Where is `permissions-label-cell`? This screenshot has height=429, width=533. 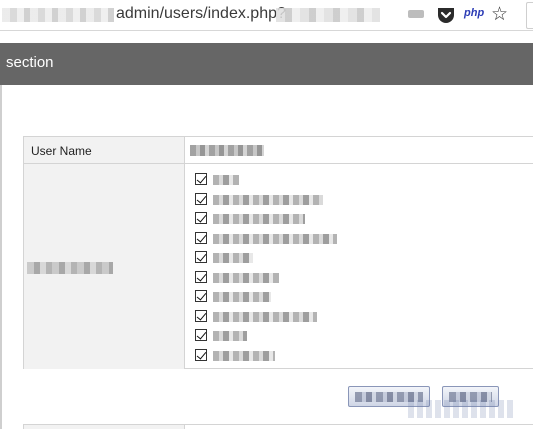 permissions-label-cell is located at coordinates (104, 266).